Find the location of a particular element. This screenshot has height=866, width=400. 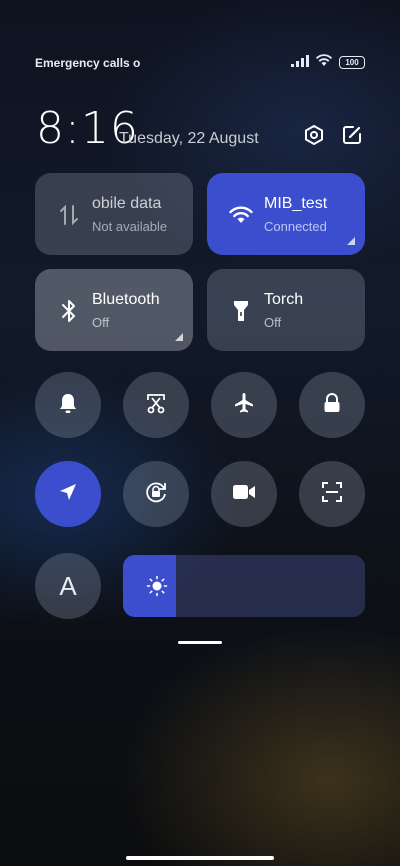

toggle-silent is located at coordinates (68, 405).